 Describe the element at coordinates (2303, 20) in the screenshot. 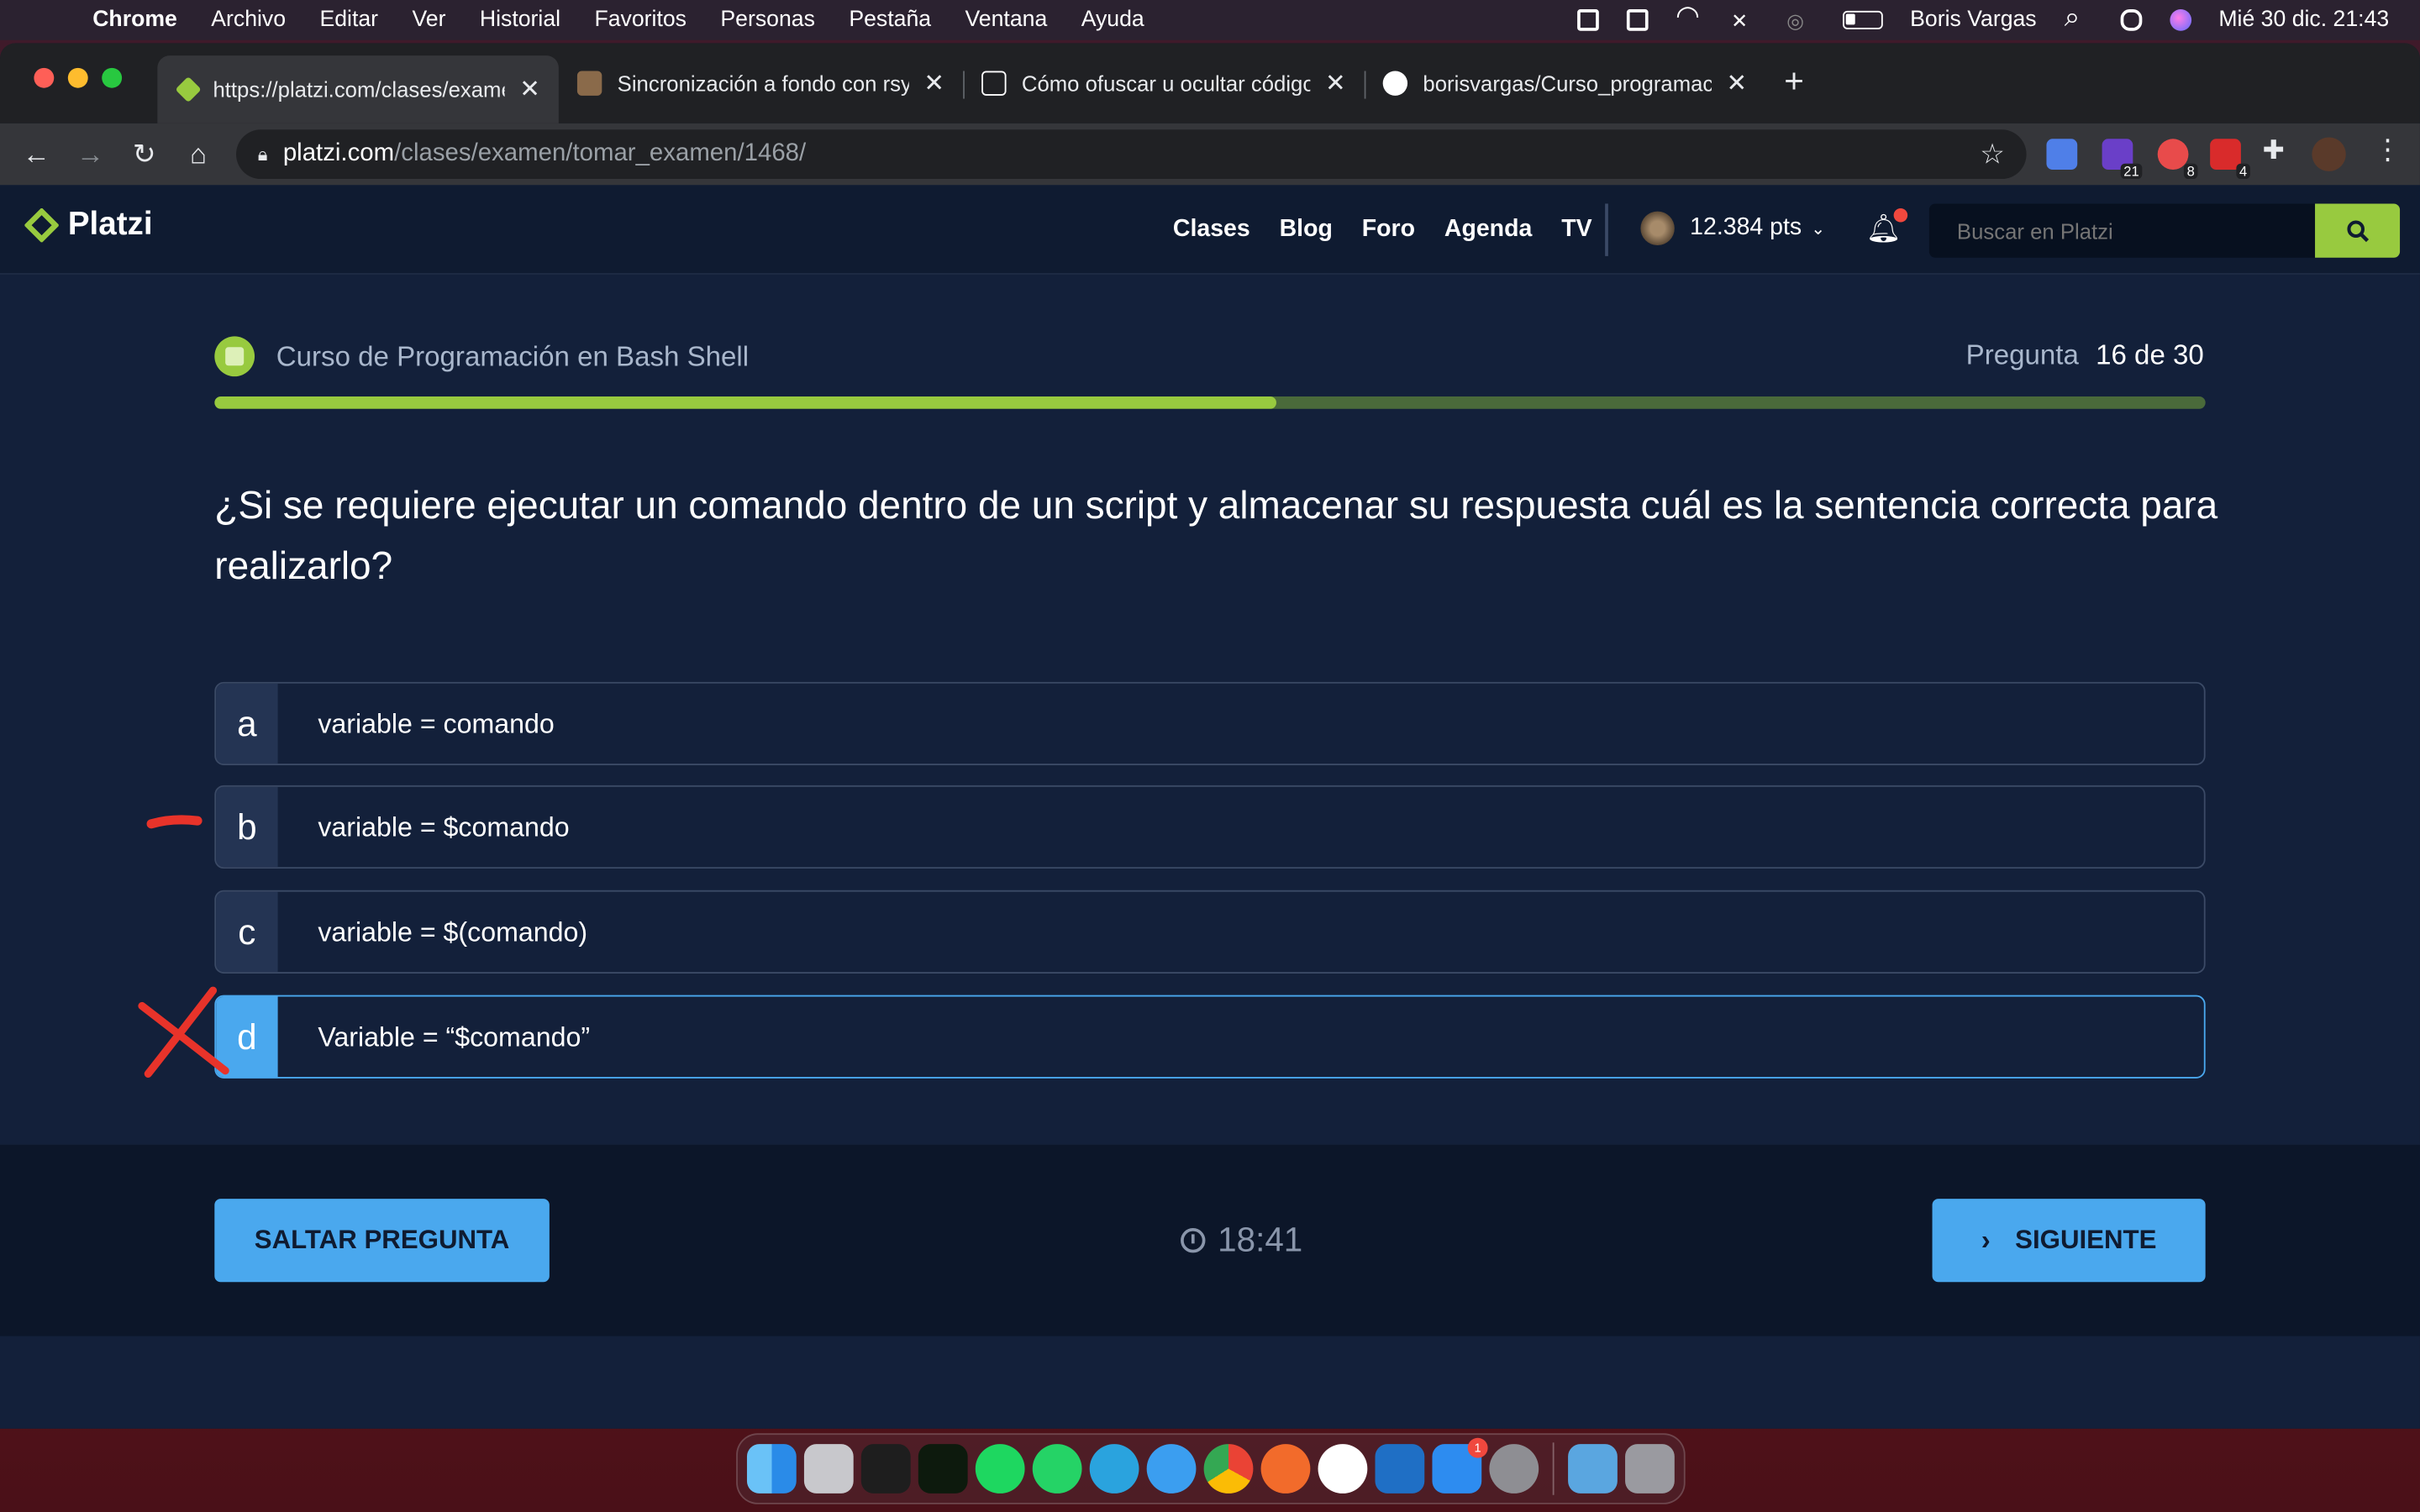

I see `menubar-clock: Mié 30 dic. 21:43` at that location.